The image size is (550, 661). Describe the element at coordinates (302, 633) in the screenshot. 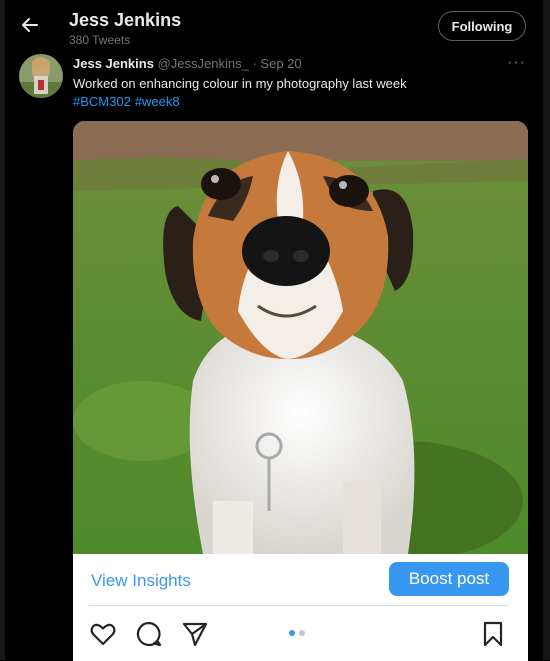

I see `carousel-dot` at that location.